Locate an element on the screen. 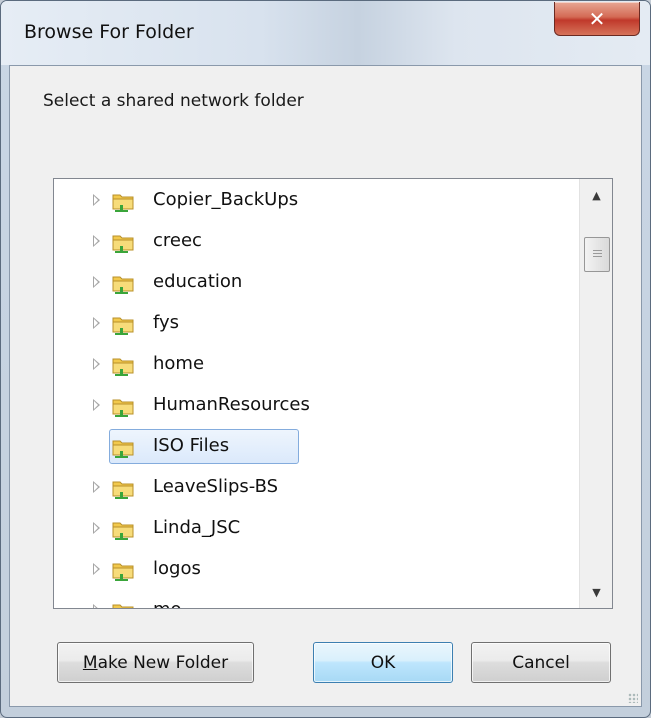  close-button: ✕ is located at coordinates (597, 19).